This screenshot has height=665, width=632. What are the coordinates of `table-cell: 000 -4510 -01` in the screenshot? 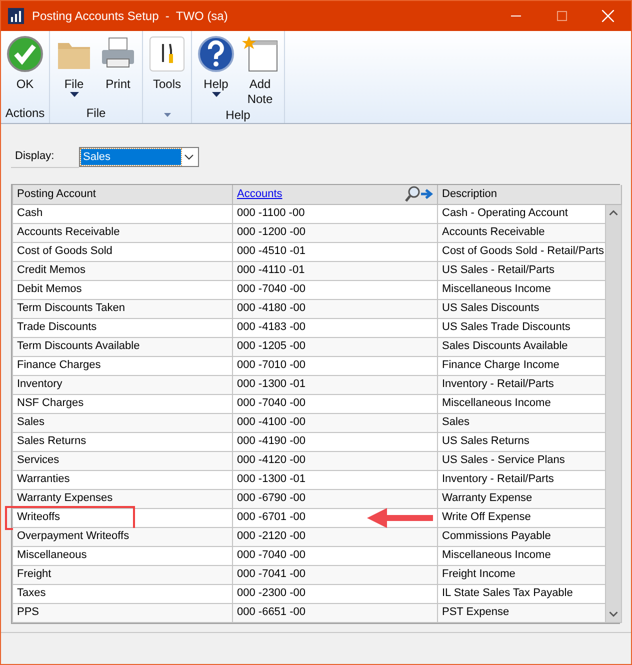 It's located at (271, 251).